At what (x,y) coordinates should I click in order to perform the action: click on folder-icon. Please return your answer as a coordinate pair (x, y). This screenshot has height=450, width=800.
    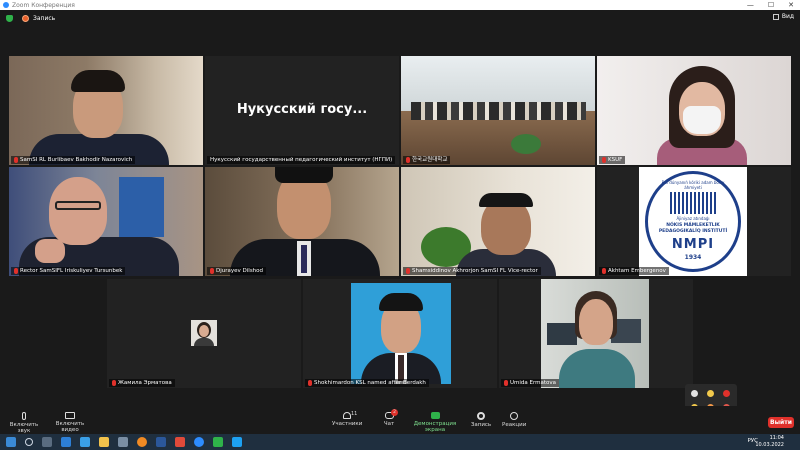
    Looking at the image, I should click on (104, 442).